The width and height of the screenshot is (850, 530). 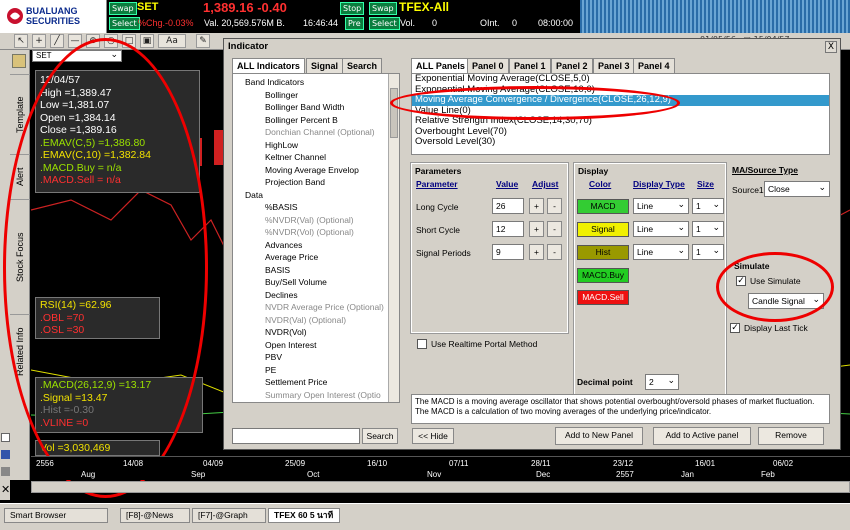 What do you see at coordinates (318, 195) in the screenshot?
I see `tree-group: Data` at bounding box center [318, 195].